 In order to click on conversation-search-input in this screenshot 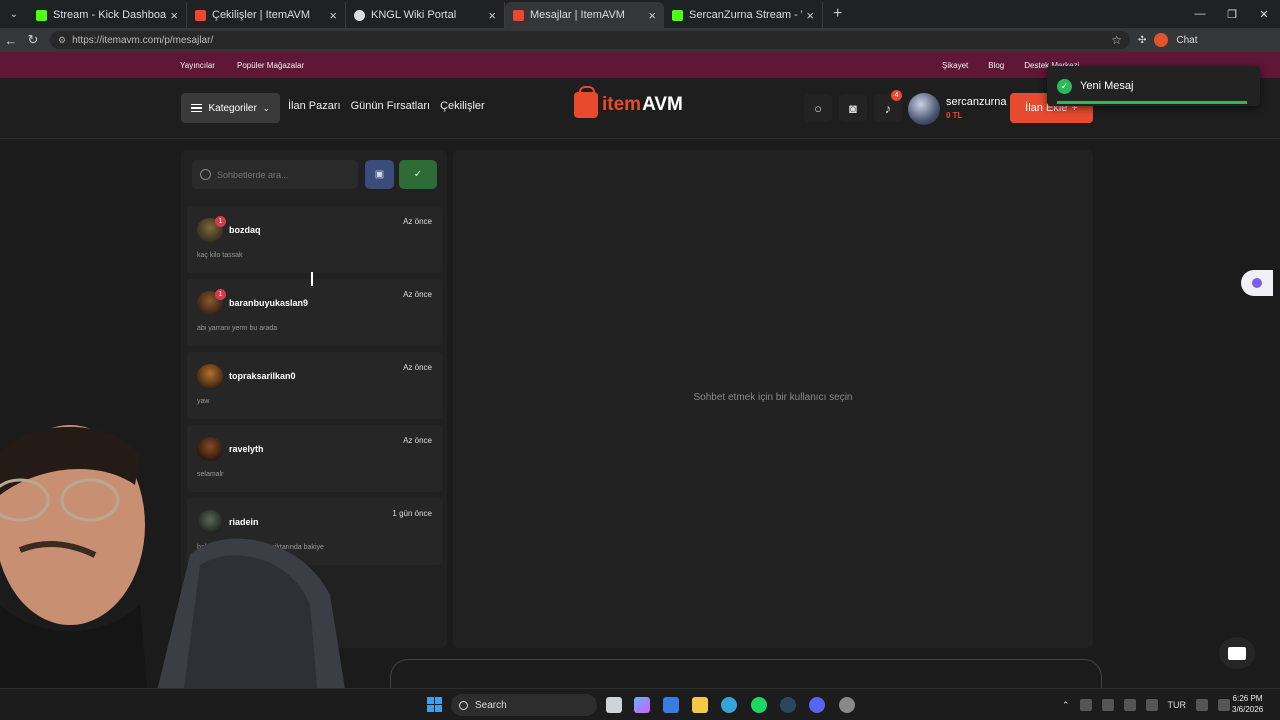, I will do `click(282, 174)`.